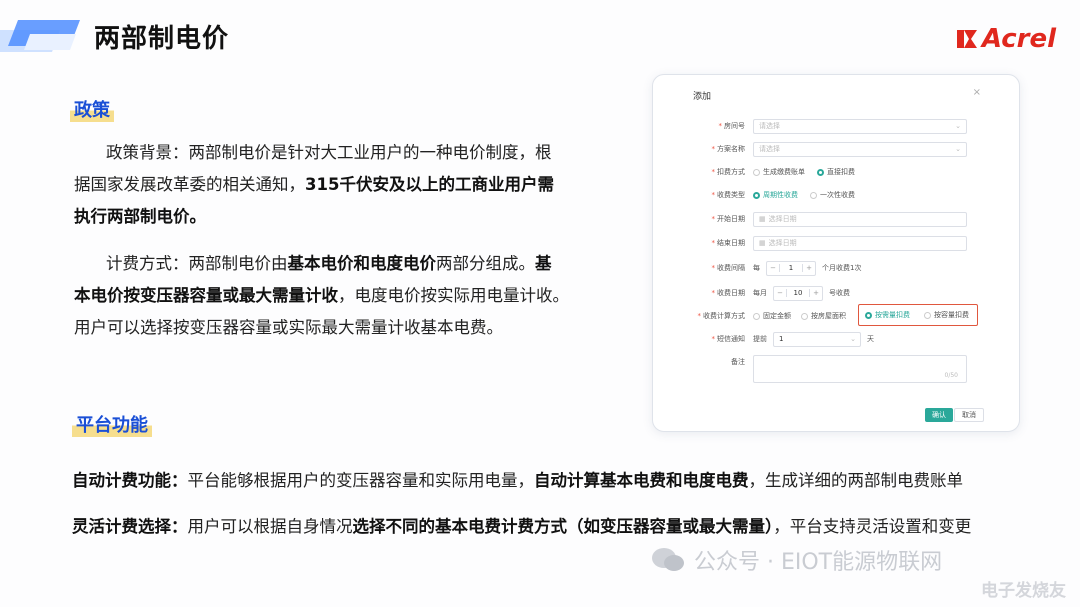 This screenshot has height=607, width=1080. Describe the element at coordinates (270, 526) in the screenshot. I see `feature-2-text-a: 用户可以根据自身情况` at that location.